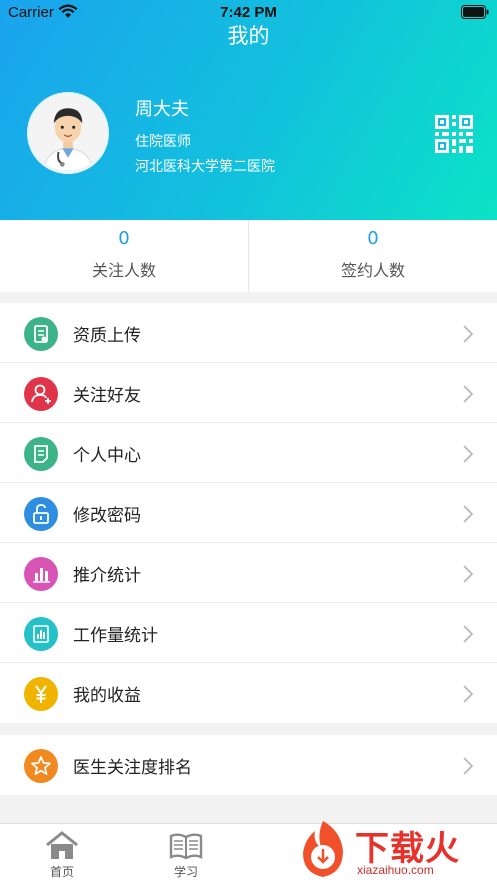 Image resolution: width=497 pixels, height=883 pixels. Describe the element at coordinates (162, 109) in the screenshot. I see `doctor-name: 周大夫` at that location.